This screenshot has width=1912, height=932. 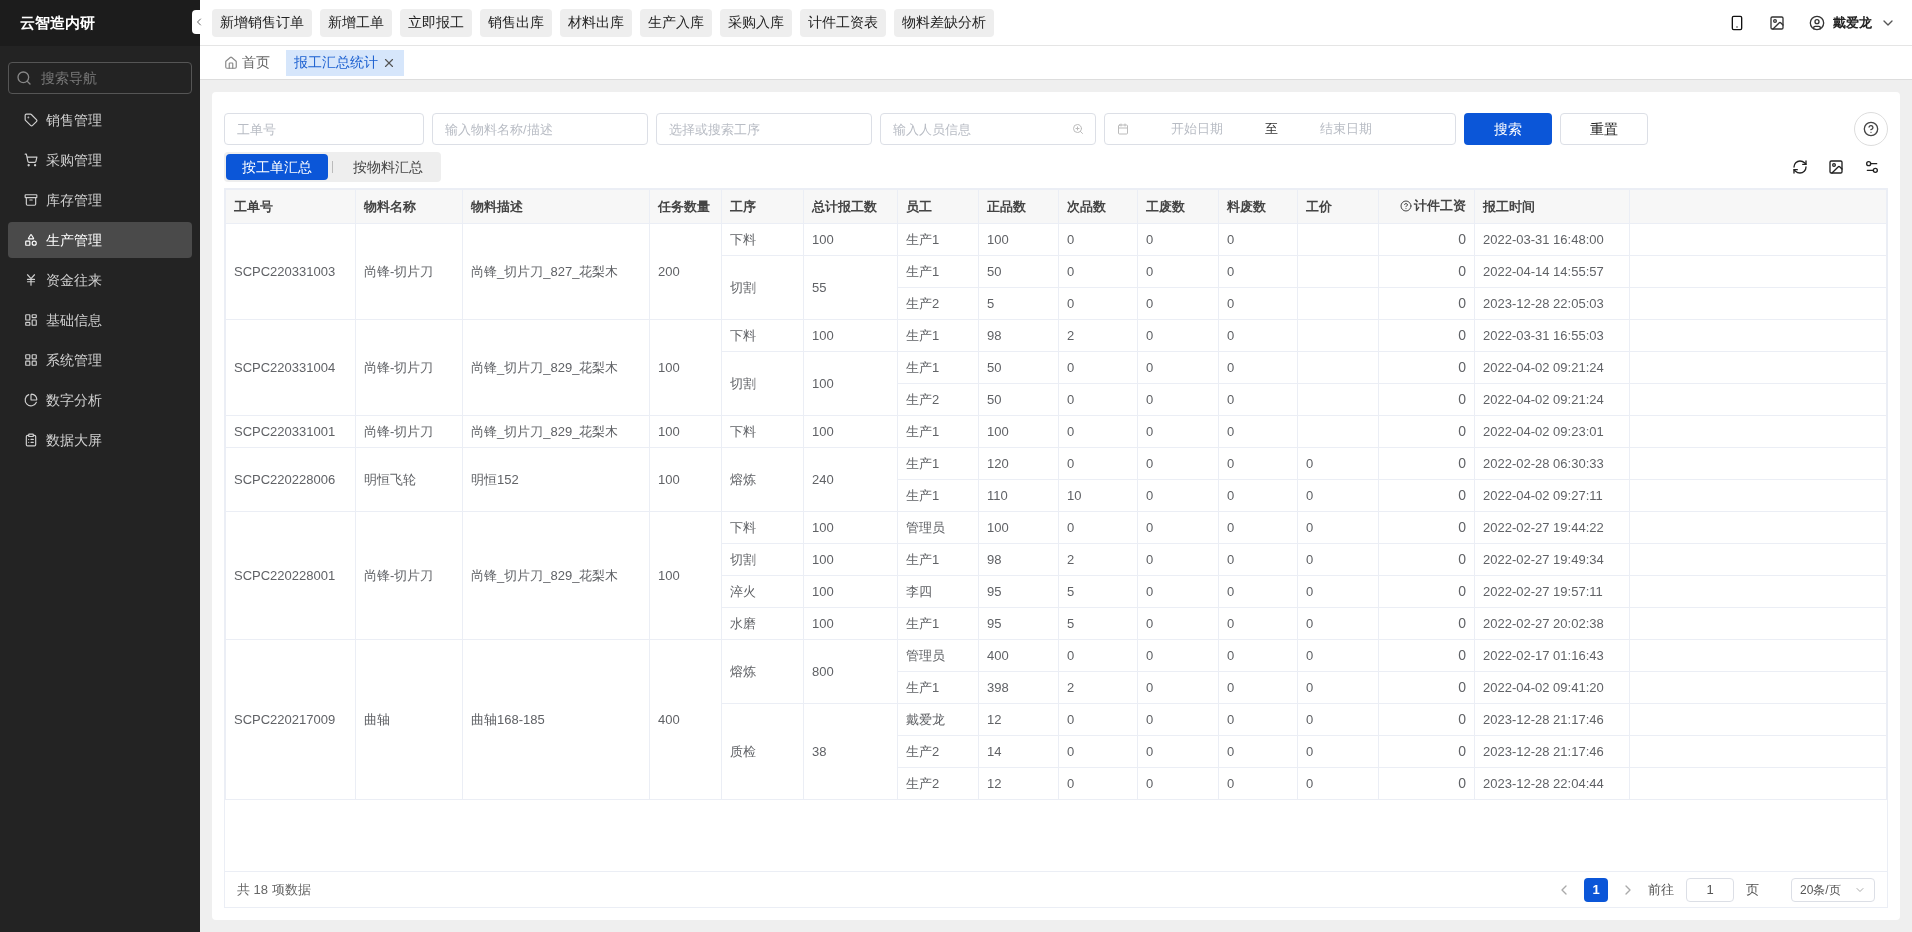 I want to click on table-cell: 2022-02-28 06:30:33, so click(x=1552, y=463).